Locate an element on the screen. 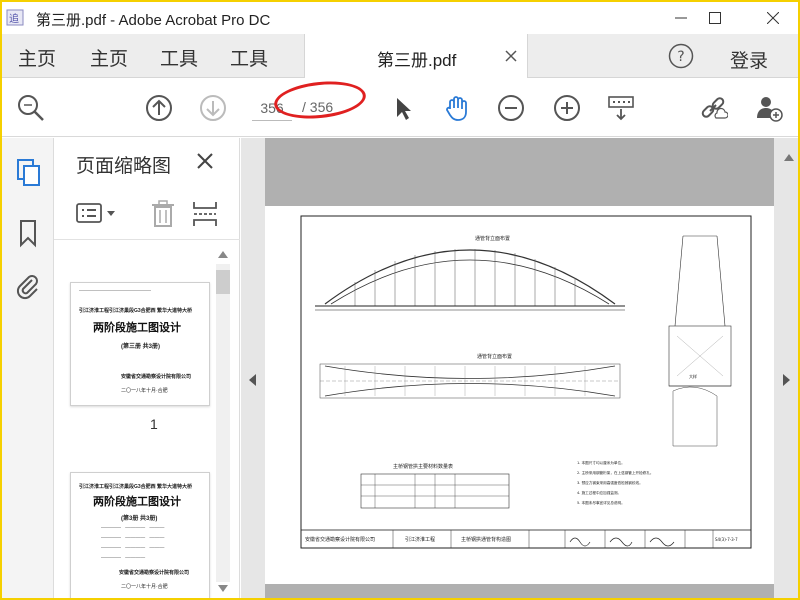 The width and height of the screenshot is (800, 600). login-button: 登录 is located at coordinates (749, 59).